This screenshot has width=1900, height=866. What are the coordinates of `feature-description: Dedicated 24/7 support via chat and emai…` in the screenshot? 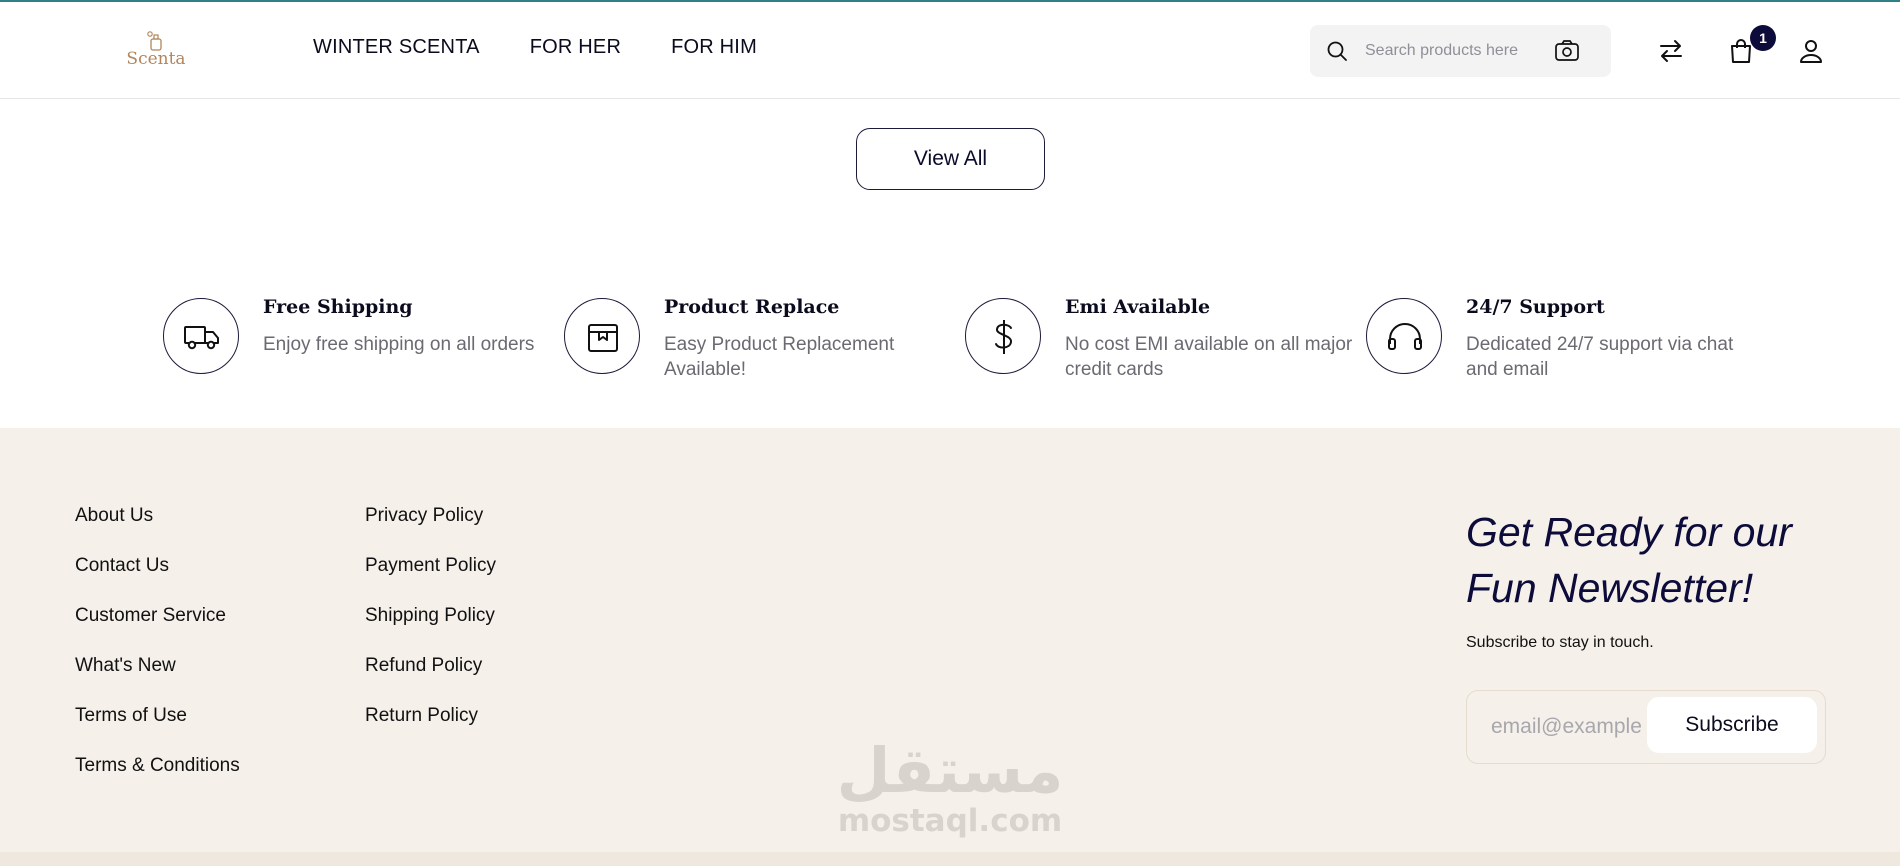 It's located at (1600, 357).